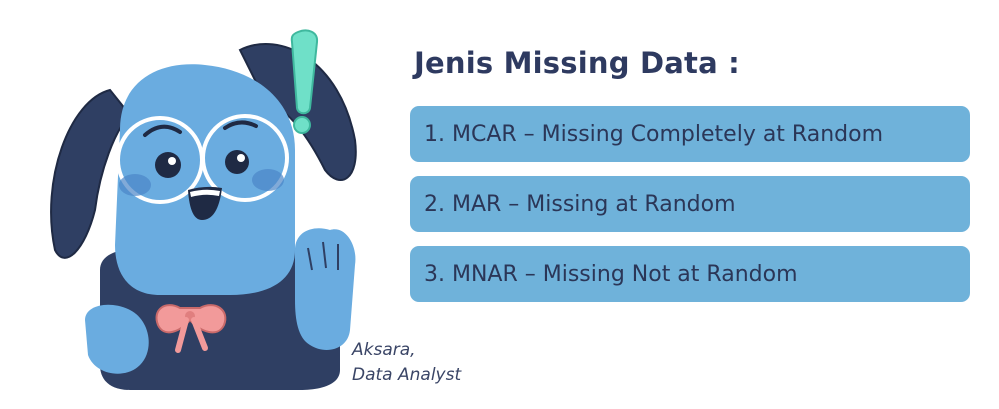  I want to click on type-item-mar: 2. MAR – Missing at Random, so click(690, 204).